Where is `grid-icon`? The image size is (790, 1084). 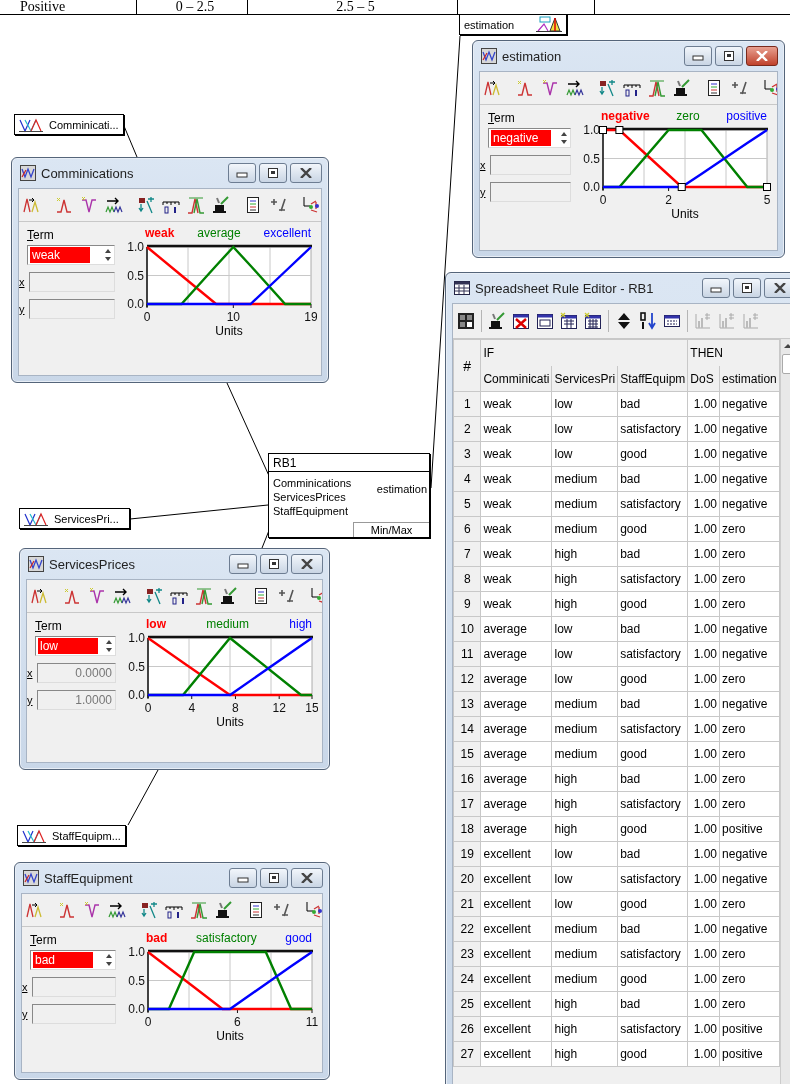 grid-icon is located at coordinates (466, 321).